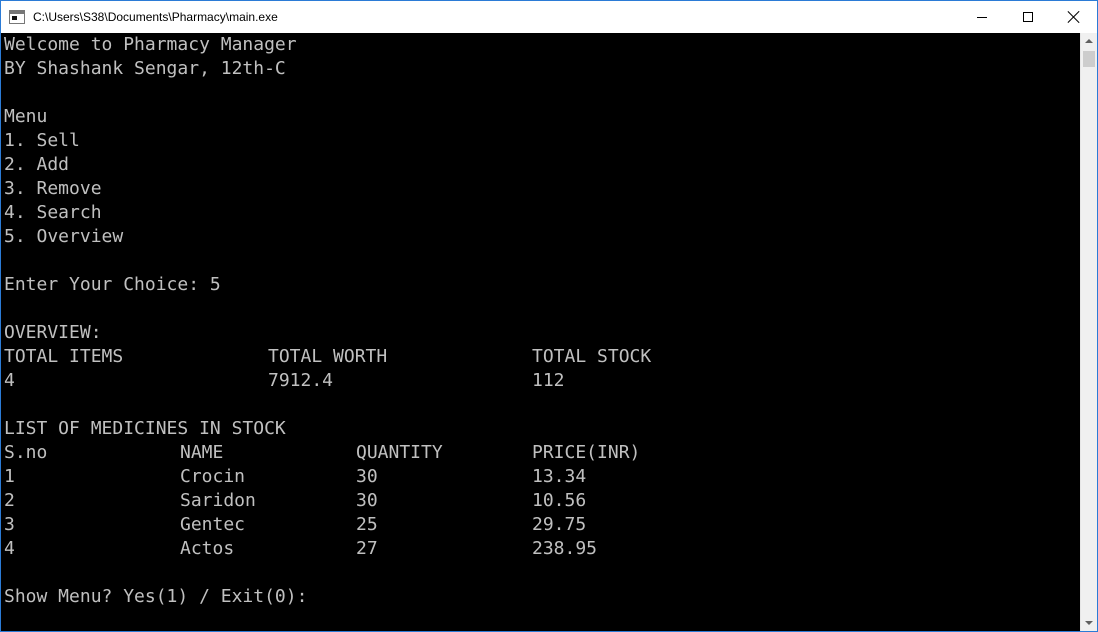  I want to click on table-cell: 29.75, so click(559, 524).